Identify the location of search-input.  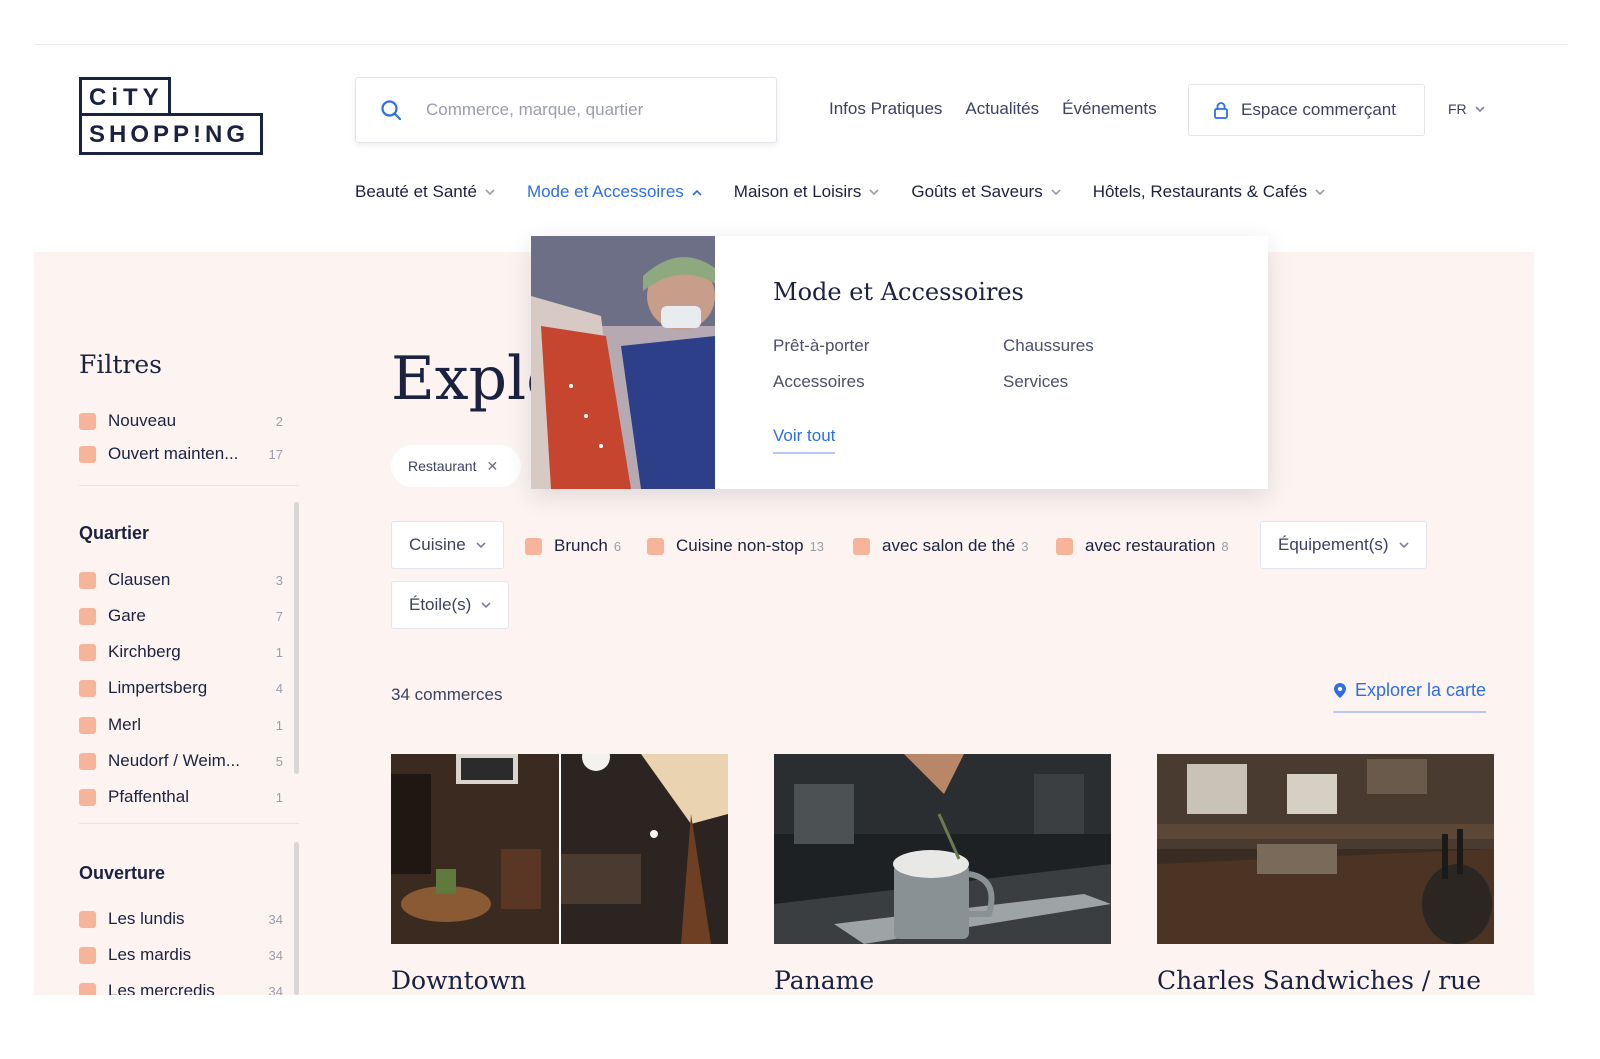
(596, 110).